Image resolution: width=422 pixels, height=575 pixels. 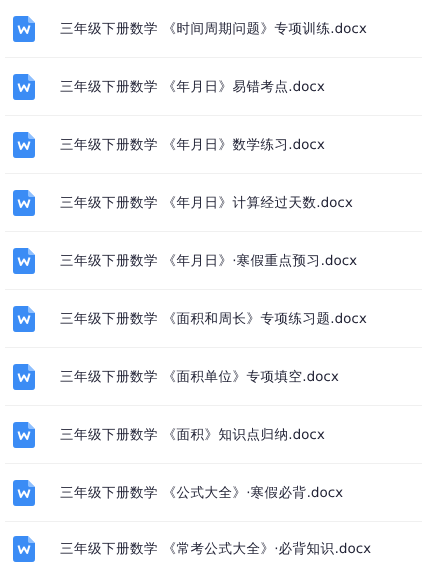 What do you see at coordinates (216, 549) in the screenshot?
I see `file-name: 三年级下册数学 《常考公式大全》·必背知识.docx` at bounding box center [216, 549].